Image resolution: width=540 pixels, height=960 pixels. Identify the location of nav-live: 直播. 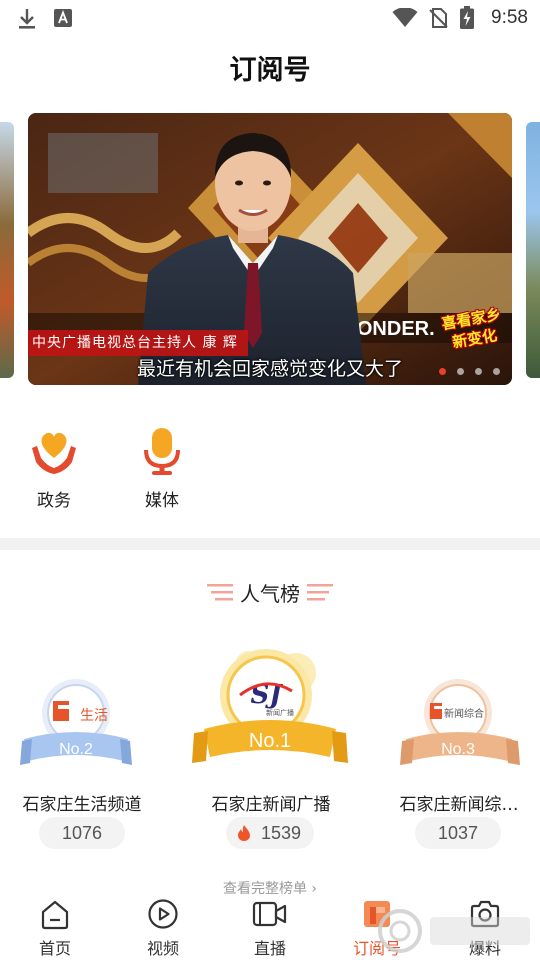
(270, 927).